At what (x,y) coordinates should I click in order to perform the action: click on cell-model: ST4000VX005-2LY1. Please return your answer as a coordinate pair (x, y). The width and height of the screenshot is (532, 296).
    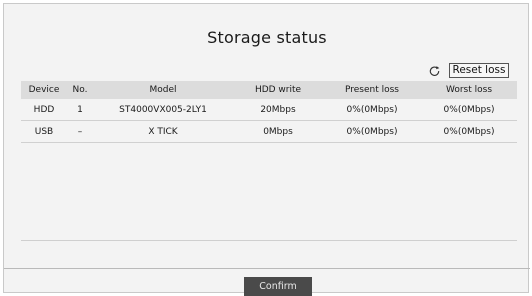
    Looking at the image, I should click on (163, 109).